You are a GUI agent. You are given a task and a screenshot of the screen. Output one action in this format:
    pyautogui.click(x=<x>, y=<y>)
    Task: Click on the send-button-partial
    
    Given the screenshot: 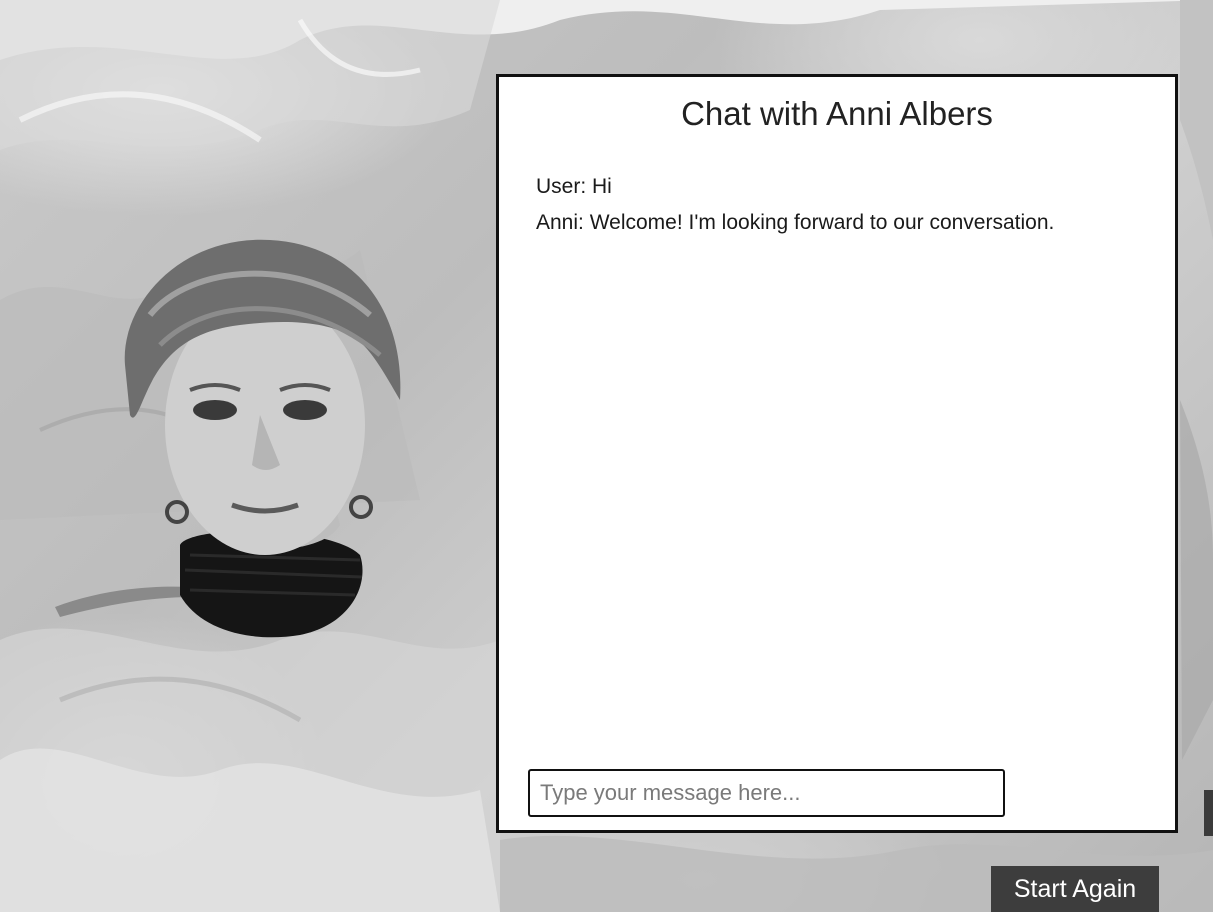 What is the action you would take?
    pyautogui.click(x=1208, y=813)
    